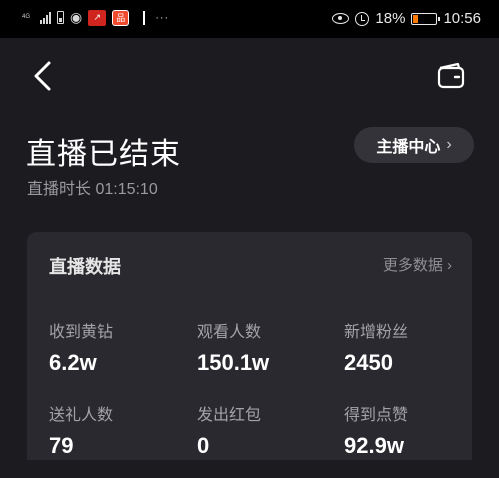 The image size is (499, 478). I want to click on stat-received-diamonds: 收到黄钻 6.2w, so click(119, 347).